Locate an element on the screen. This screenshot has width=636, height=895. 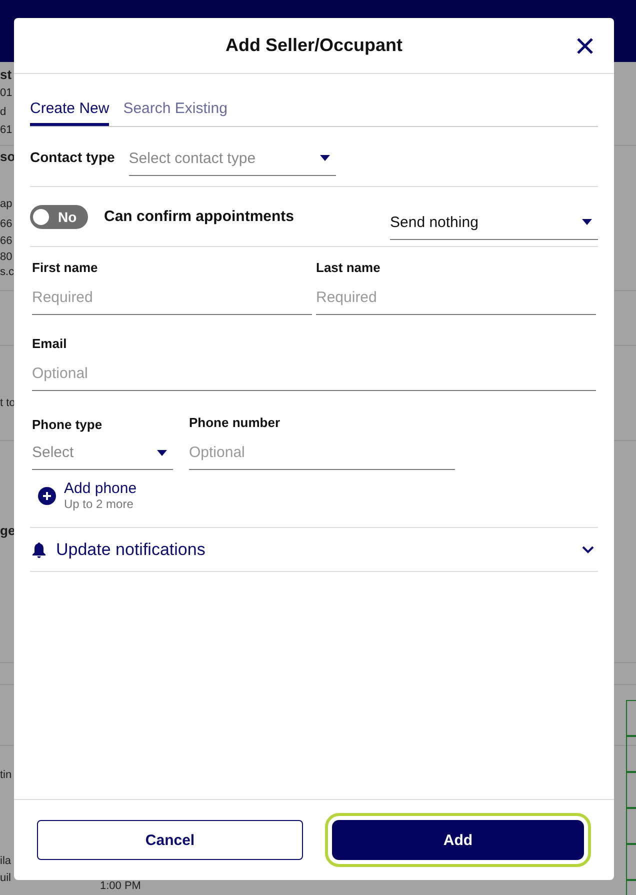
phone-field: Optional is located at coordinates (322, 457).